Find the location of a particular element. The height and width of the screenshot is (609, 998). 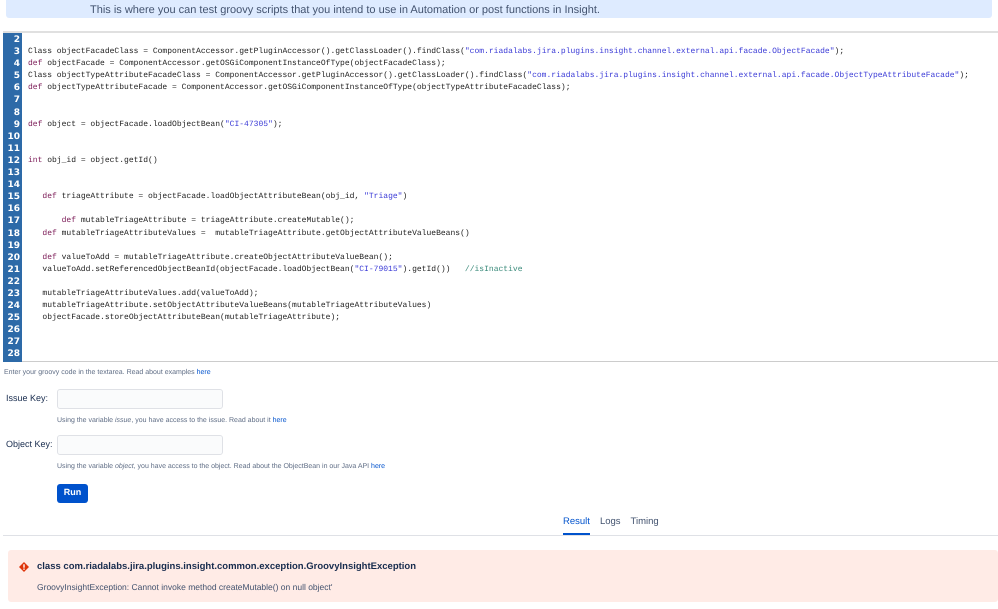

line-number: 15 is located at coordinates (13, 197).